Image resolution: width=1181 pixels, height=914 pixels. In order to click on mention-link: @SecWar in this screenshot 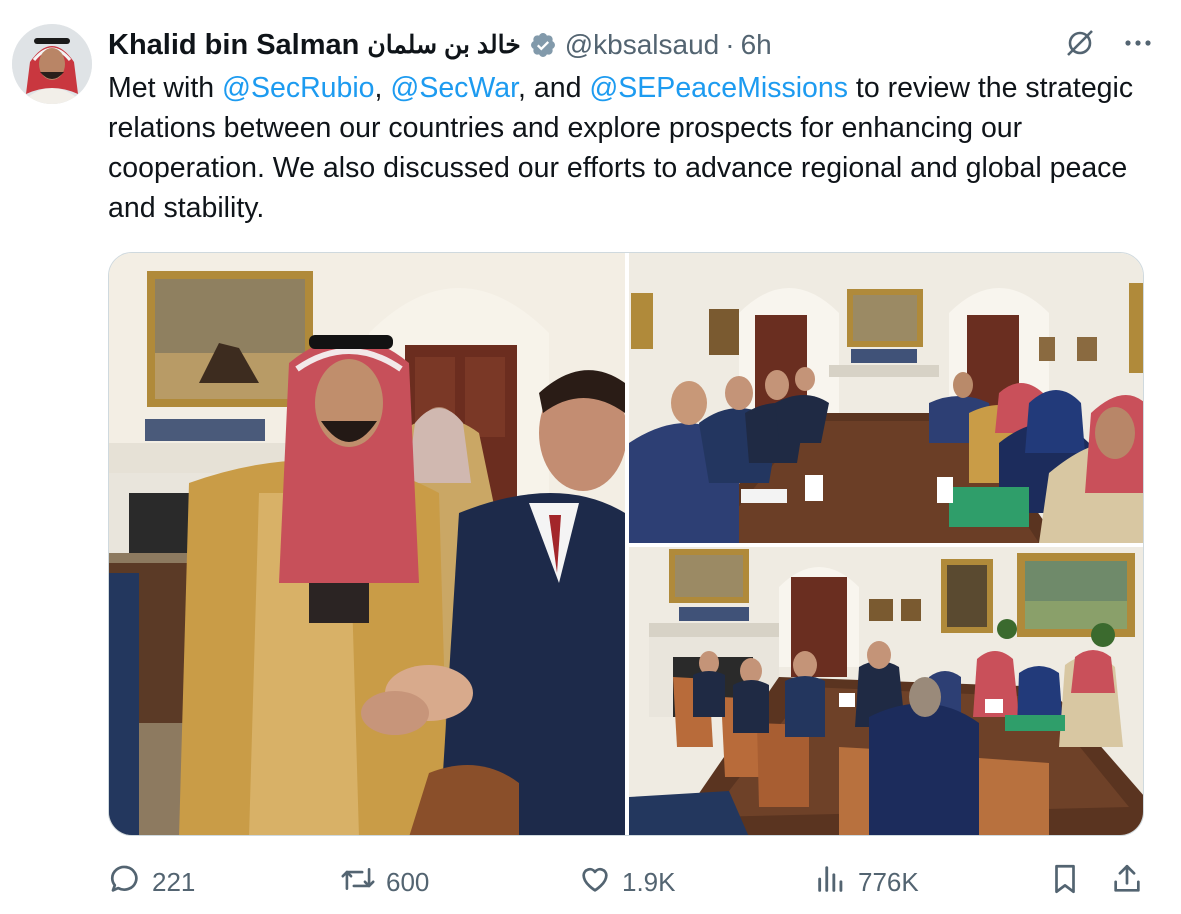, I will do `click(454, 88)`.